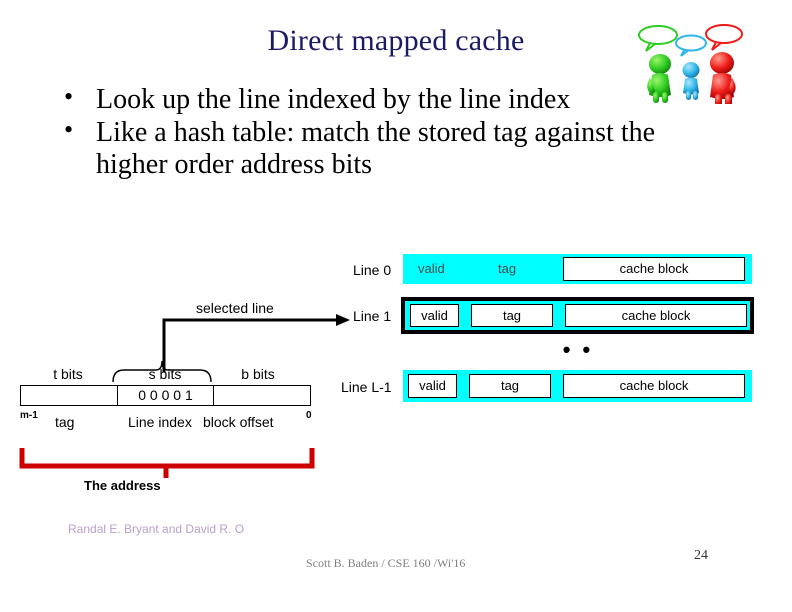 Image resolution: width=792 pixels, height=612 pixels. I want to click on cache-block-field-linelast: cache block, so click(654, 386).